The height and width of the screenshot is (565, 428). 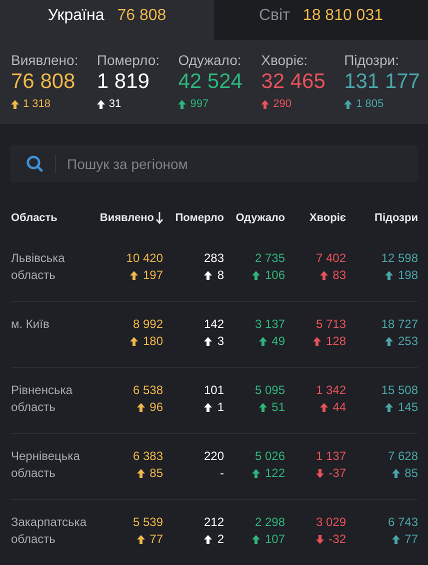 I want to click on stat-label: Підозри:, so click(x=372, y=60).